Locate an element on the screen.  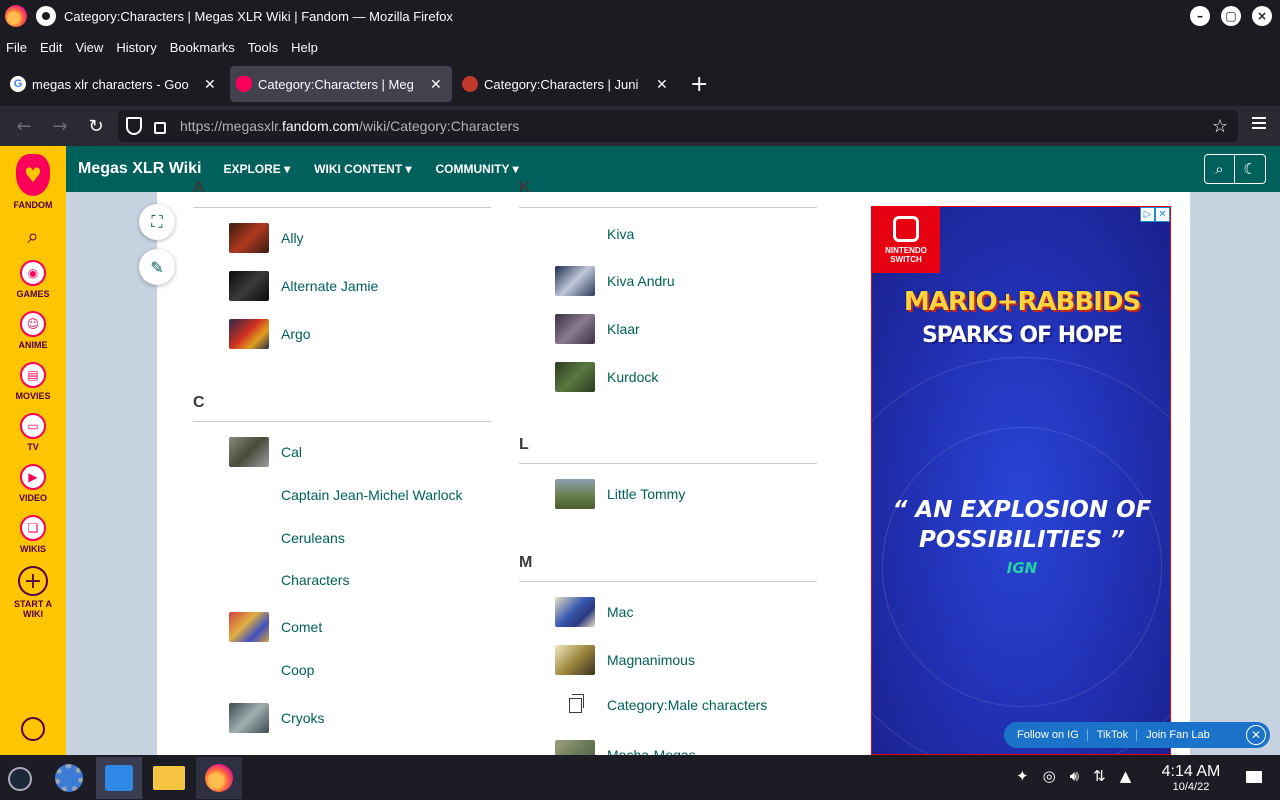
back-arrow-icon: ← is located at coordinates (24, 126).